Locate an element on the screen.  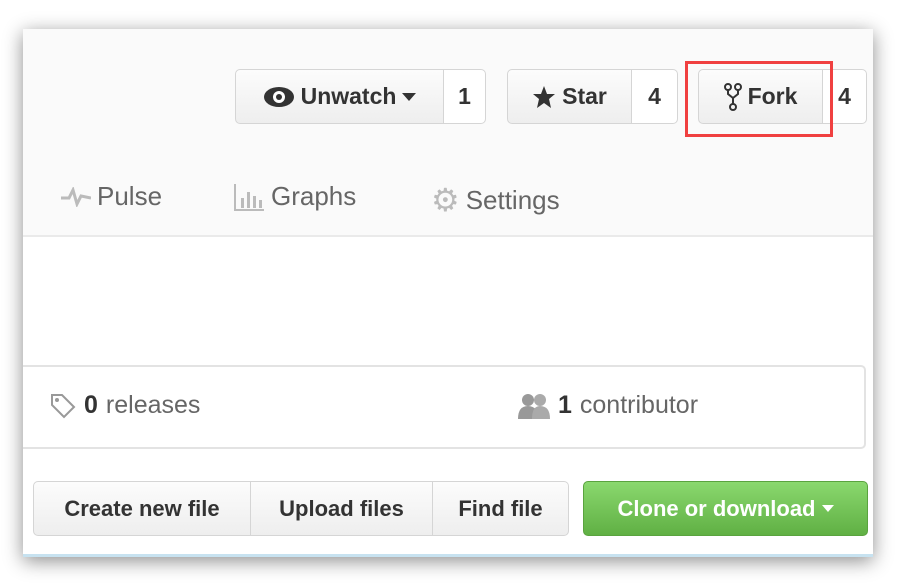
star-button: Star is located at coordinates (569, 96).